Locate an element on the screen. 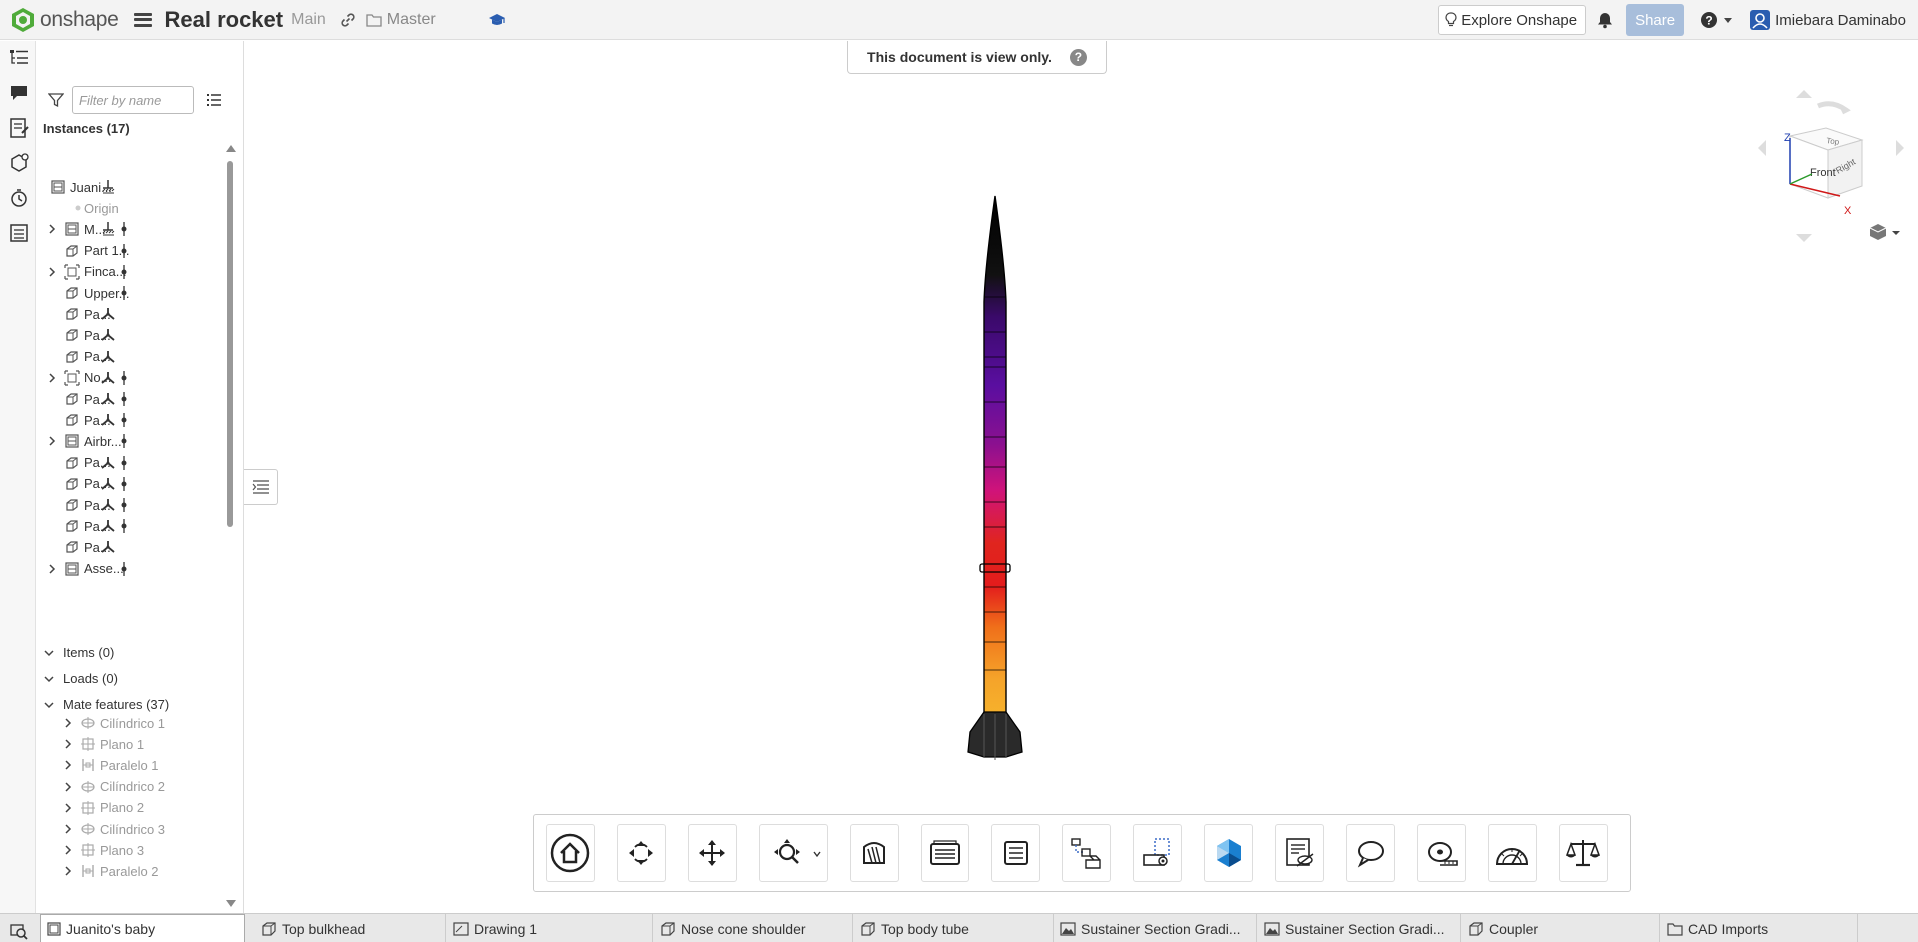  document-tab: Top body tube is located at coordinates (954, 928).